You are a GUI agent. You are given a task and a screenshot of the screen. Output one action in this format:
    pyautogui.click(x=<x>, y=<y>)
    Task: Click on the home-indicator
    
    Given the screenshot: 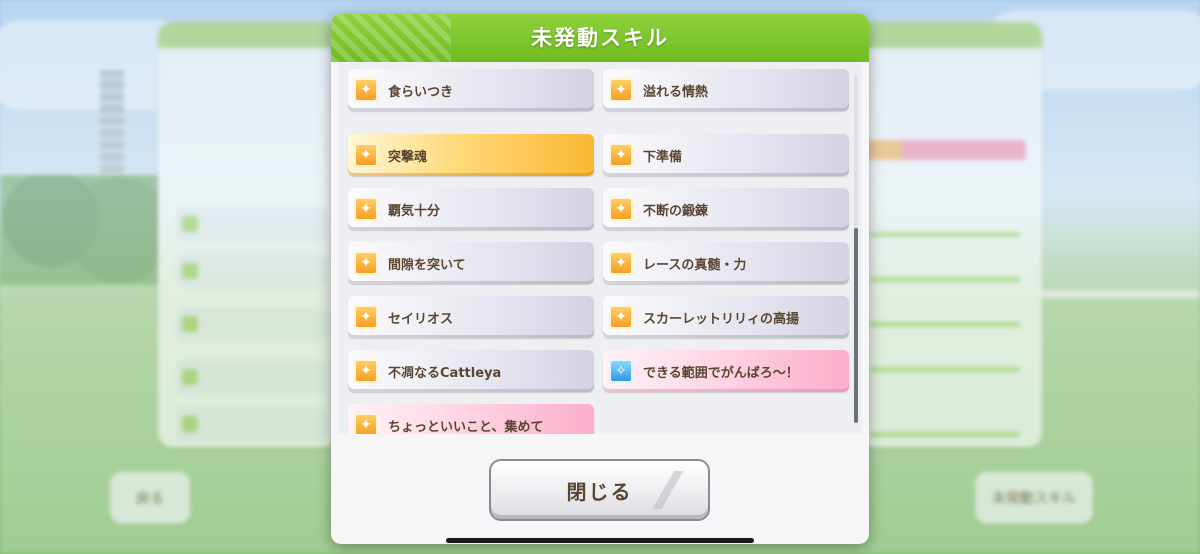 What is the action you would take?
    pyautogui.click(x=600, y=540)
    